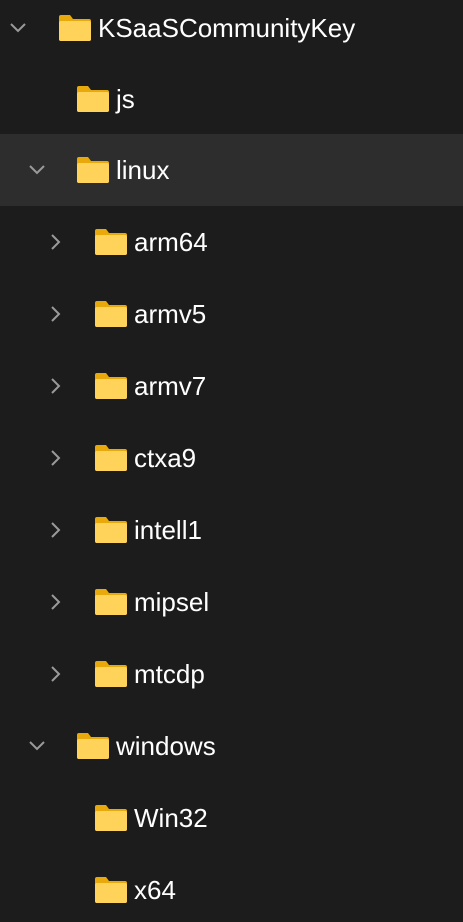 The height and width of the screenshot is (922, 463). I want to click on tree-item-ctxa9: ctxa9, so click(231, 458).